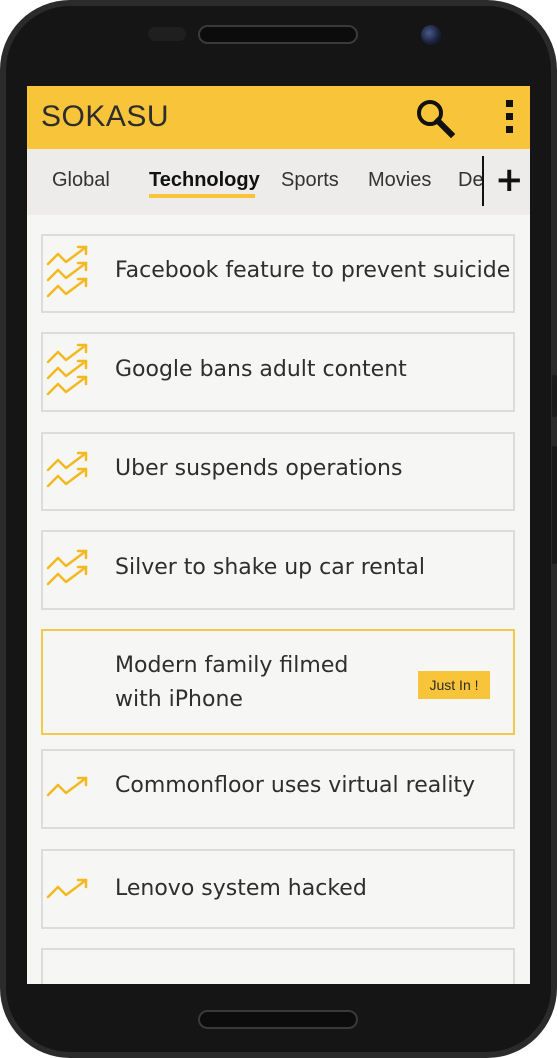 The image size is (557, 1058). What do you see at coordinates (399, 180) in the screenshot?
I see `tab-movies: Movies` at bounding box center [399, 180].